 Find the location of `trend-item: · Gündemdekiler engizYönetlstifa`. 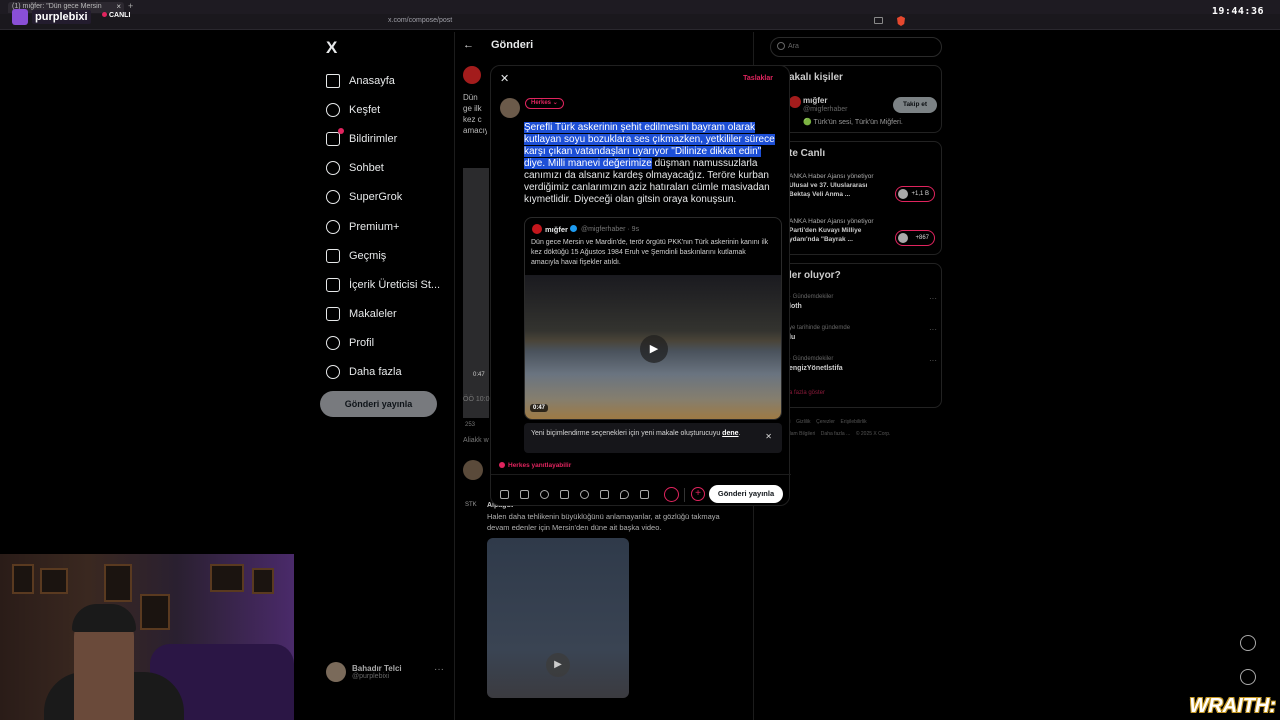

trend-item: · Gündemdekiler engizYönetlstifa is located at coordinates (816, 364).